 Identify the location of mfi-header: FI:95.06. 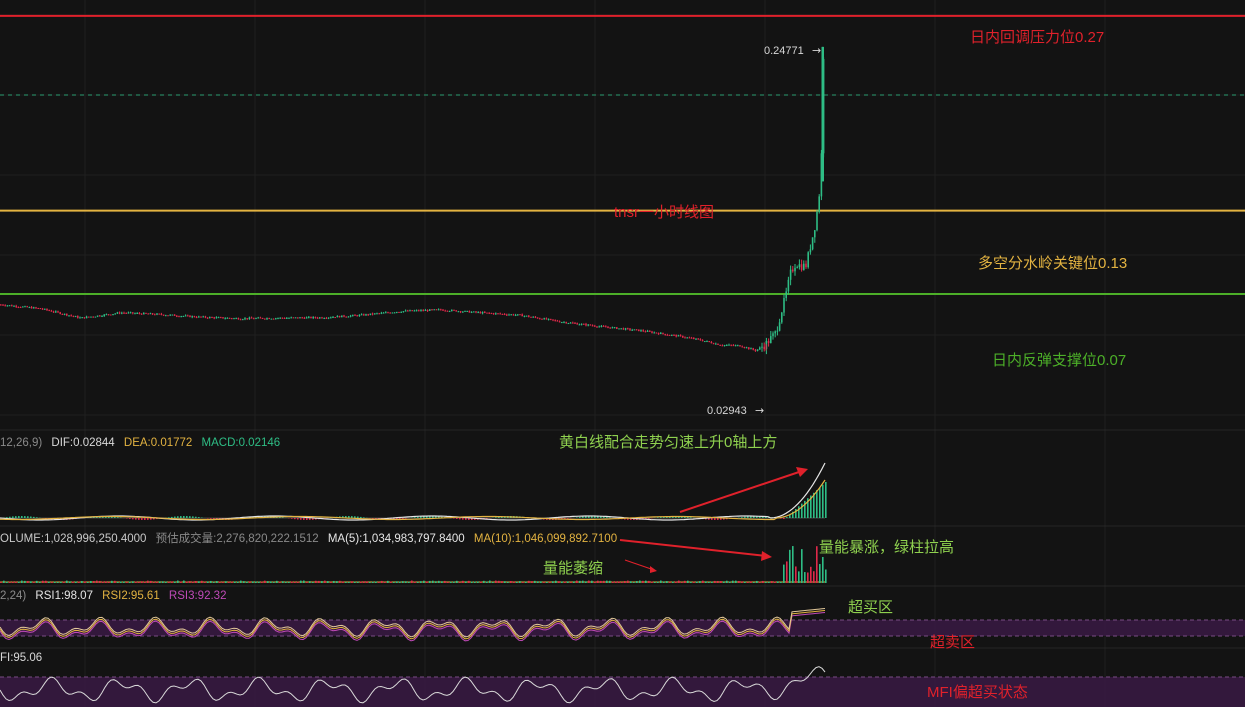
(24, 658).